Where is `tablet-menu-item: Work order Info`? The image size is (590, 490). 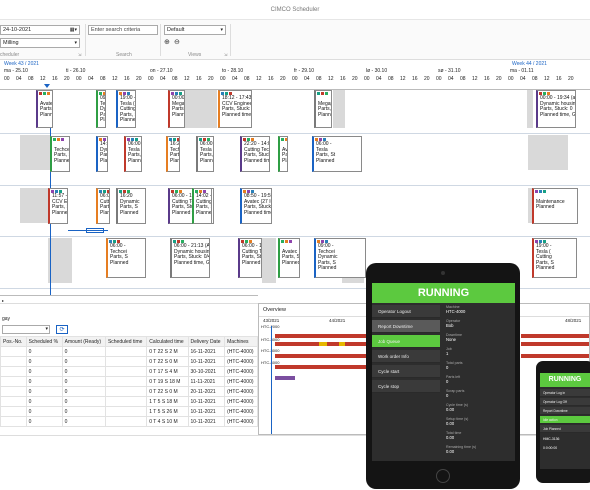
tablet-menu-item: Work order Info is located at coordinates (406, 356).